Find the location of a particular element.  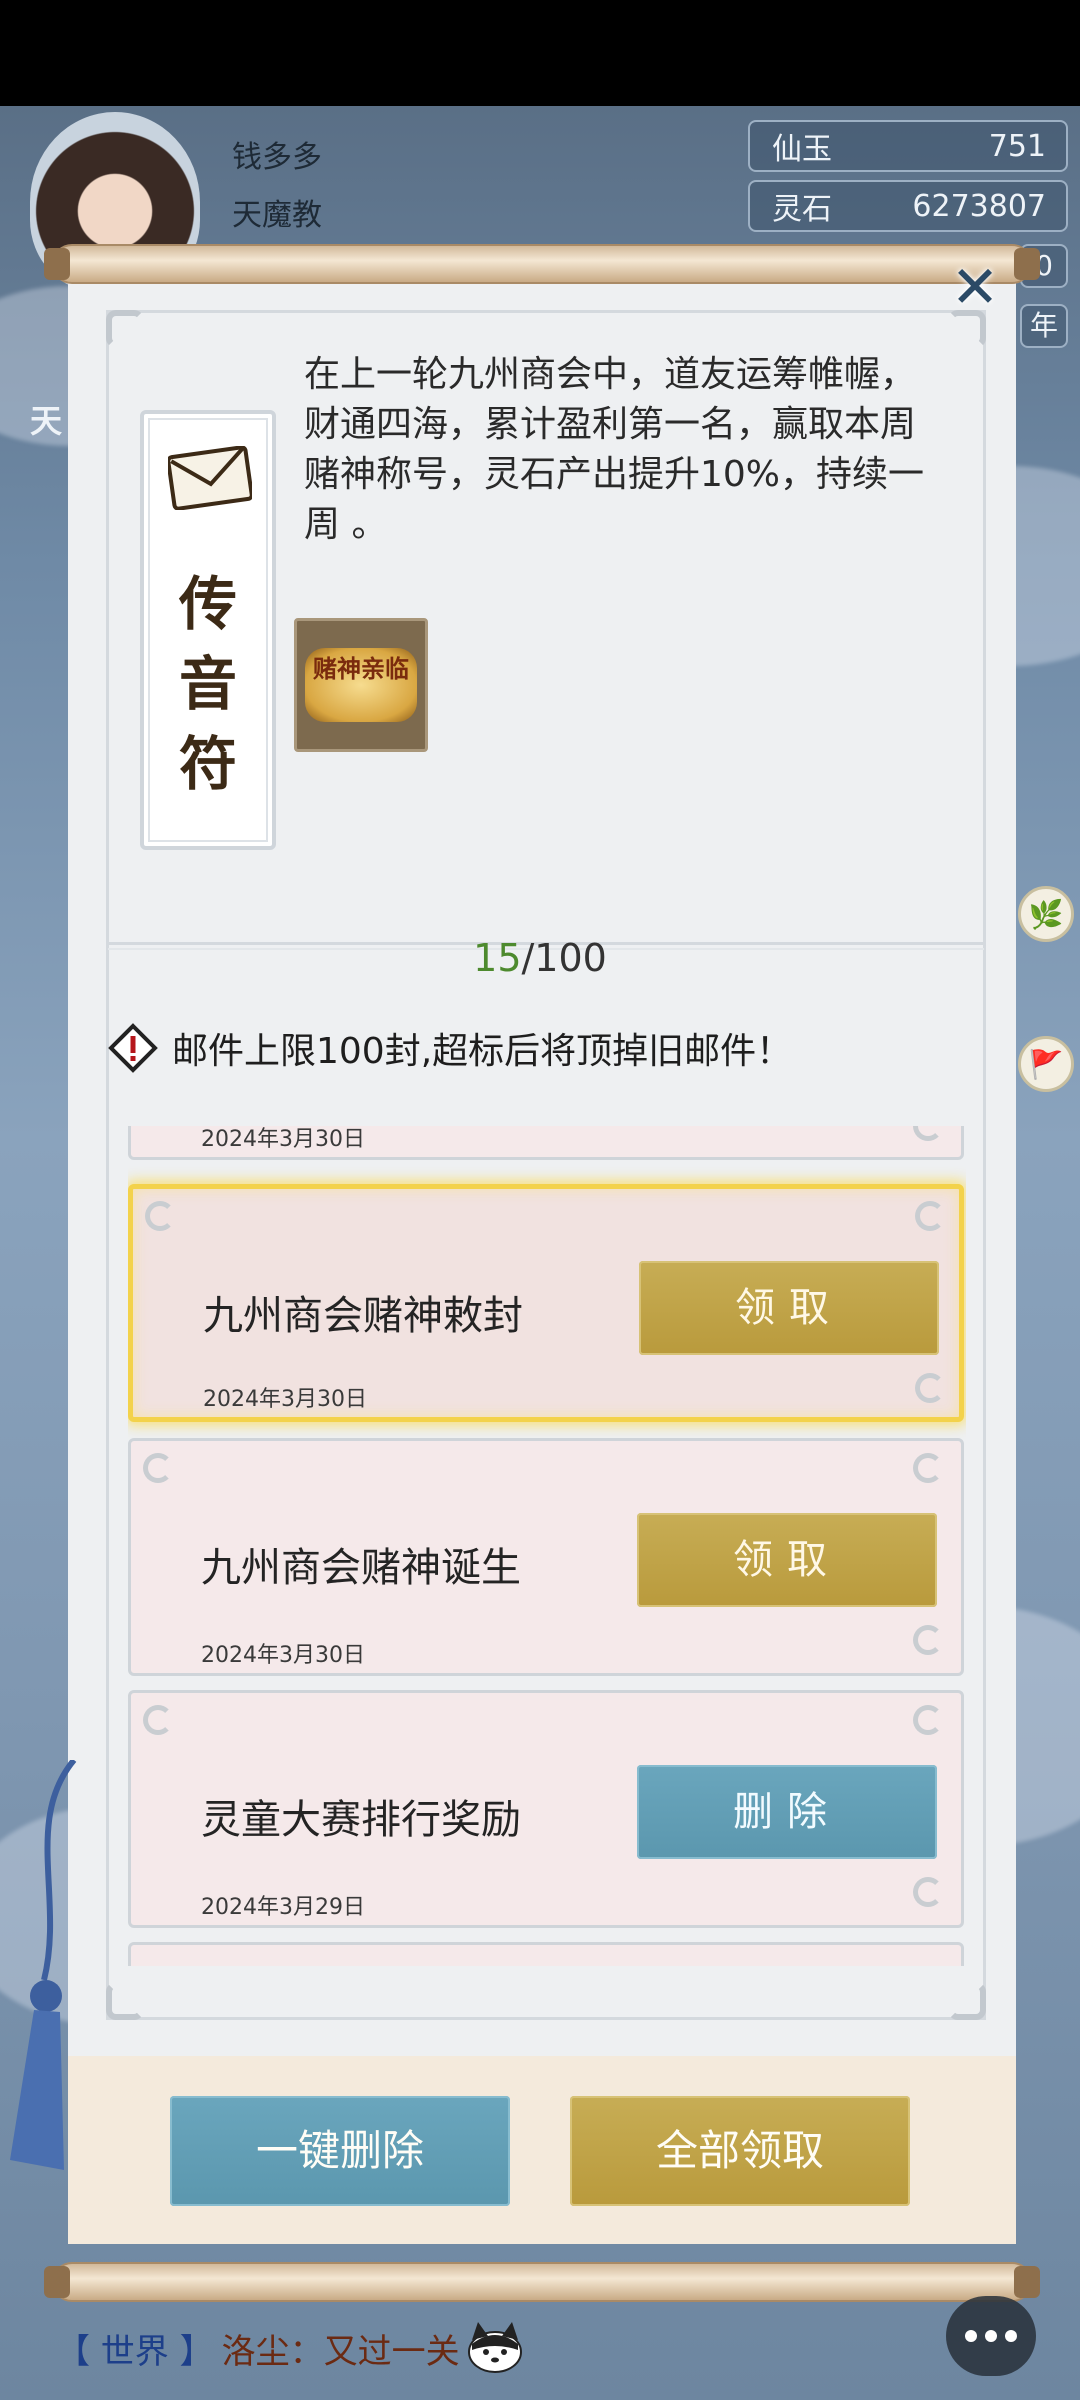

mail-date: 2024年3月29日 is located at coordinates (283, 1907).